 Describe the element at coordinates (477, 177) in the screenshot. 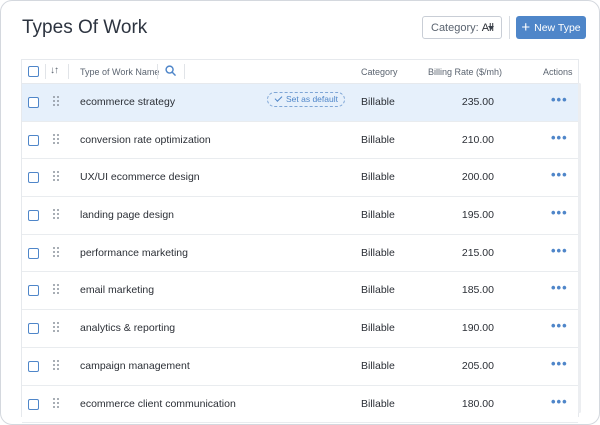

I see `billing-rate: 200.00` at that location.